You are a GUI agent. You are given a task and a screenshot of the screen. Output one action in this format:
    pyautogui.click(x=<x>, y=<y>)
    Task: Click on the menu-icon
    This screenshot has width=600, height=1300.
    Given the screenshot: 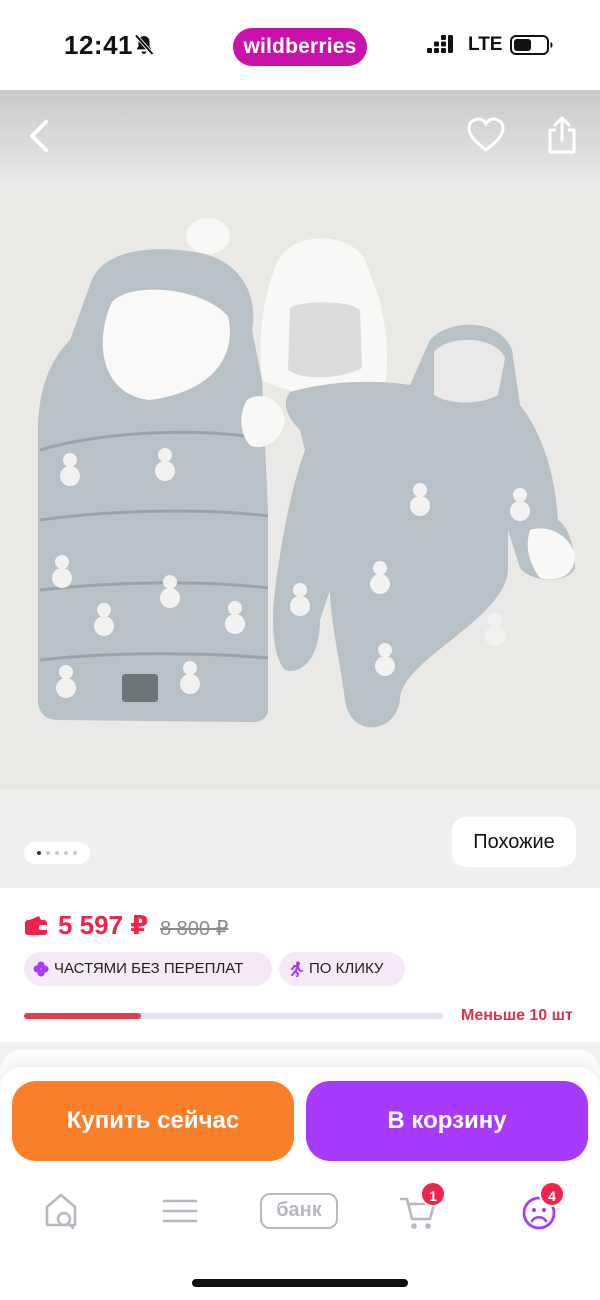 What is the action you would take?
    pyautogui.click(x=180, y=1211)
    